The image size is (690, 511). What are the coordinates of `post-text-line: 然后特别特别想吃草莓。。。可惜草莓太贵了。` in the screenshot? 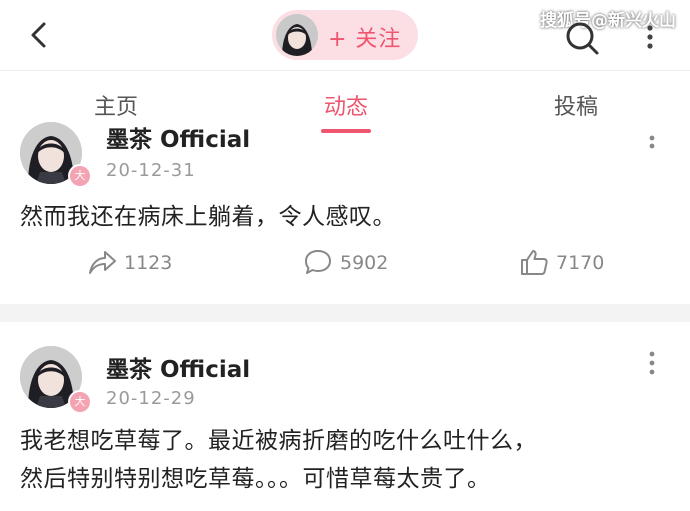 It's located at (255, 479).